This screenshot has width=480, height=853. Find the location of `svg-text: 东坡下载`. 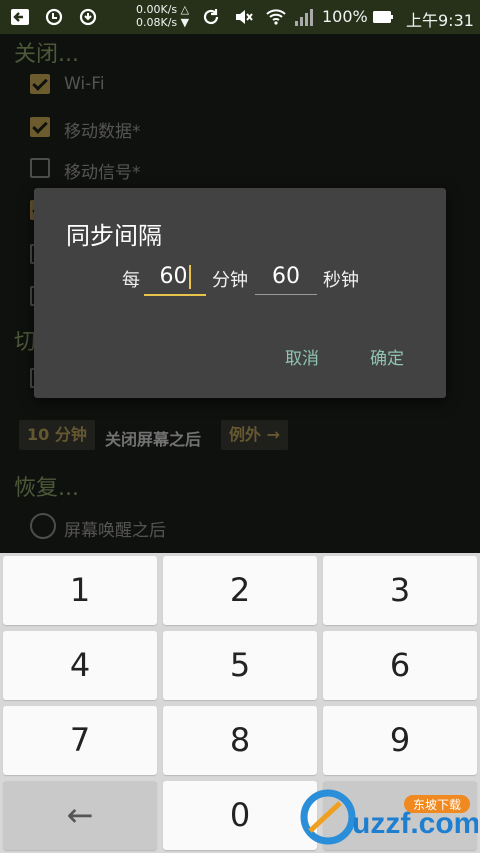

svg-text: 东坡下载 is located at coordinates (437, 805).